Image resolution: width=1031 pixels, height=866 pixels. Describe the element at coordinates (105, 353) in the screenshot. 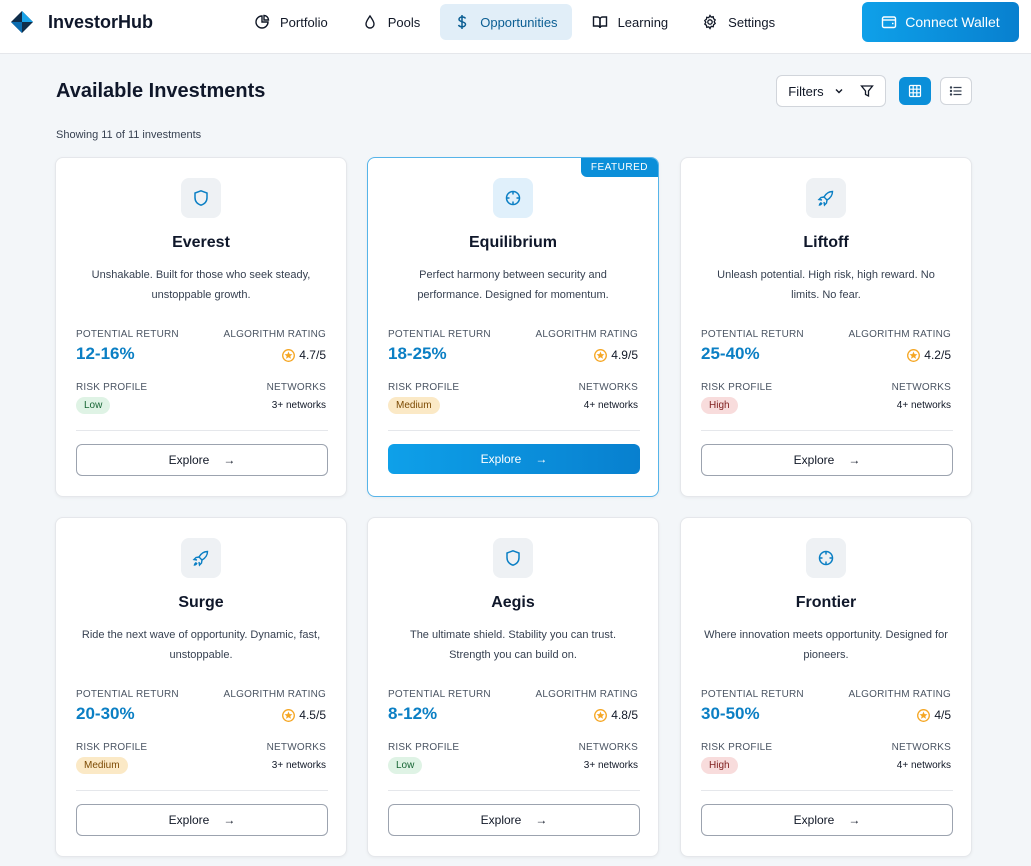

I see `potential-return-value: 12-16%` at that location.